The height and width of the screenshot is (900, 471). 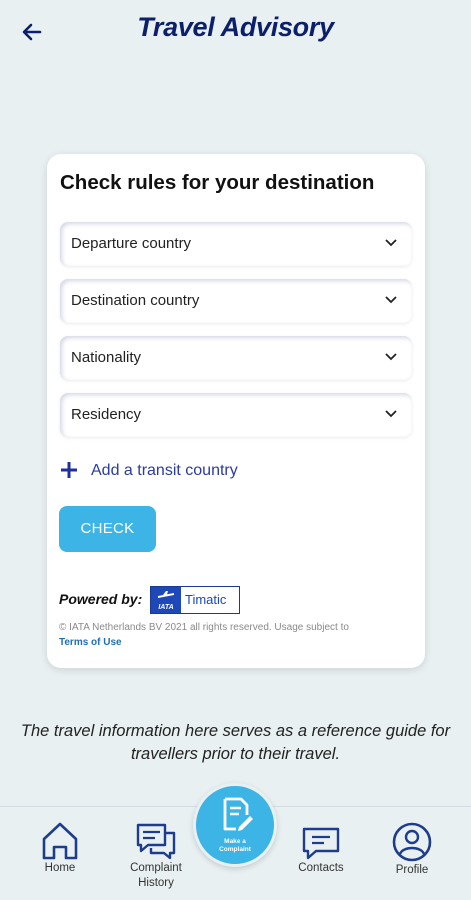 I want to click on select-label: Nationality, so click(x=106, y=357).